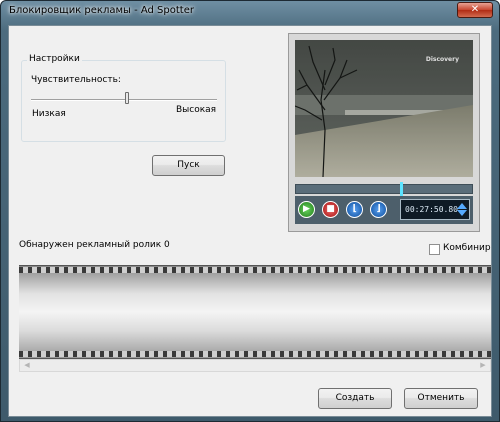 The image size is (500, 422). What do you see at coordinates (255, 270) in the screenshot?
I see `film-perforation-top` at bounding box center [255, 270].